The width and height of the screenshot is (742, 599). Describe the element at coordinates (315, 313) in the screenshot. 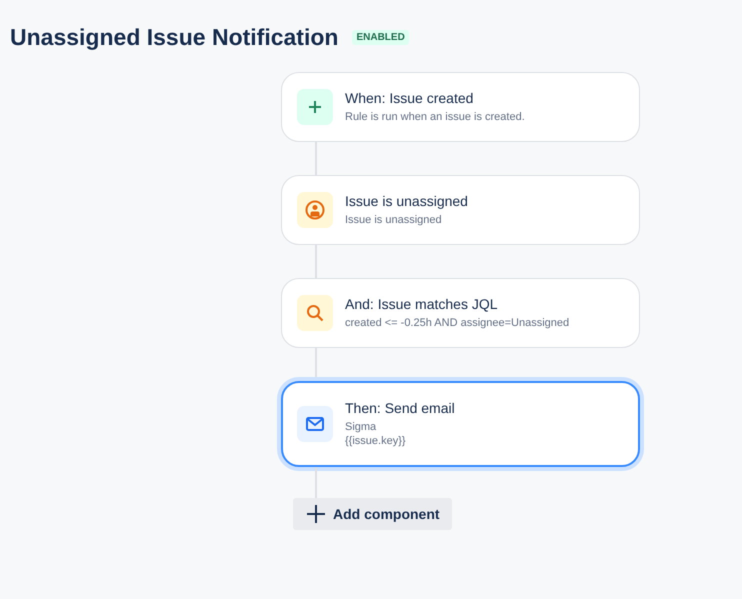

I see `search-icon` at that location.